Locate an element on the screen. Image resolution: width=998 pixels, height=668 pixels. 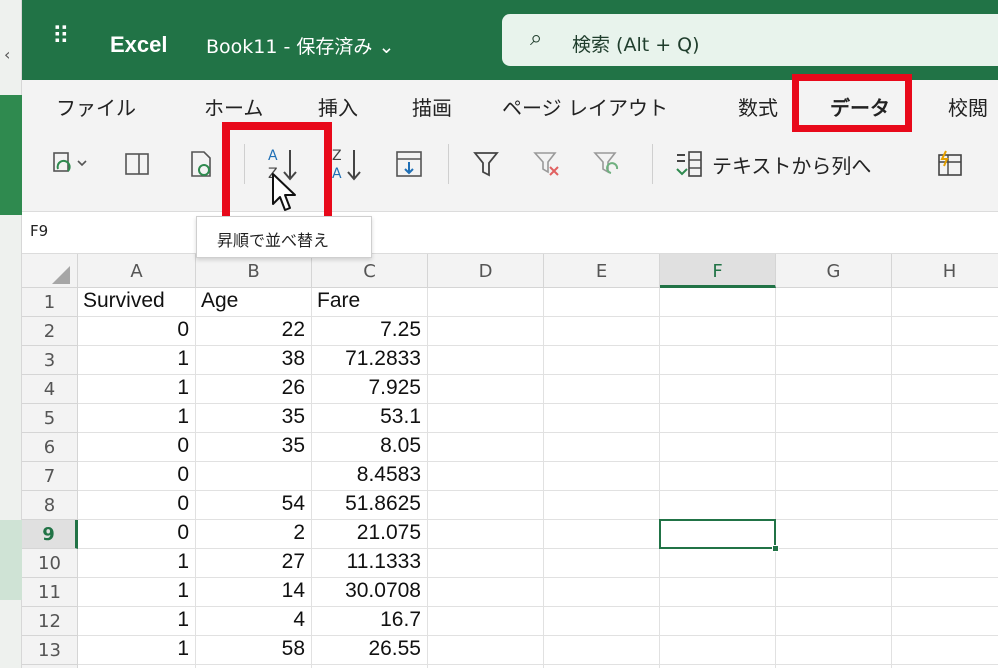
cell-c: 71.2833 is located at coordinates (370, 360).